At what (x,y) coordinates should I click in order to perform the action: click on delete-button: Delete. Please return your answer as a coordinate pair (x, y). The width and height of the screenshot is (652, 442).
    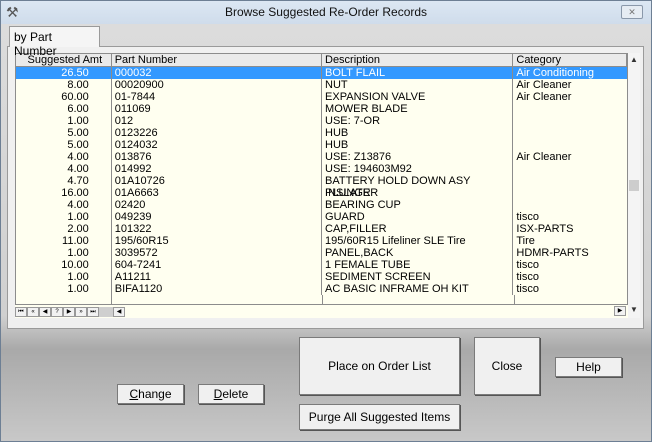
    Looking at the image, I should click on (231, 394).